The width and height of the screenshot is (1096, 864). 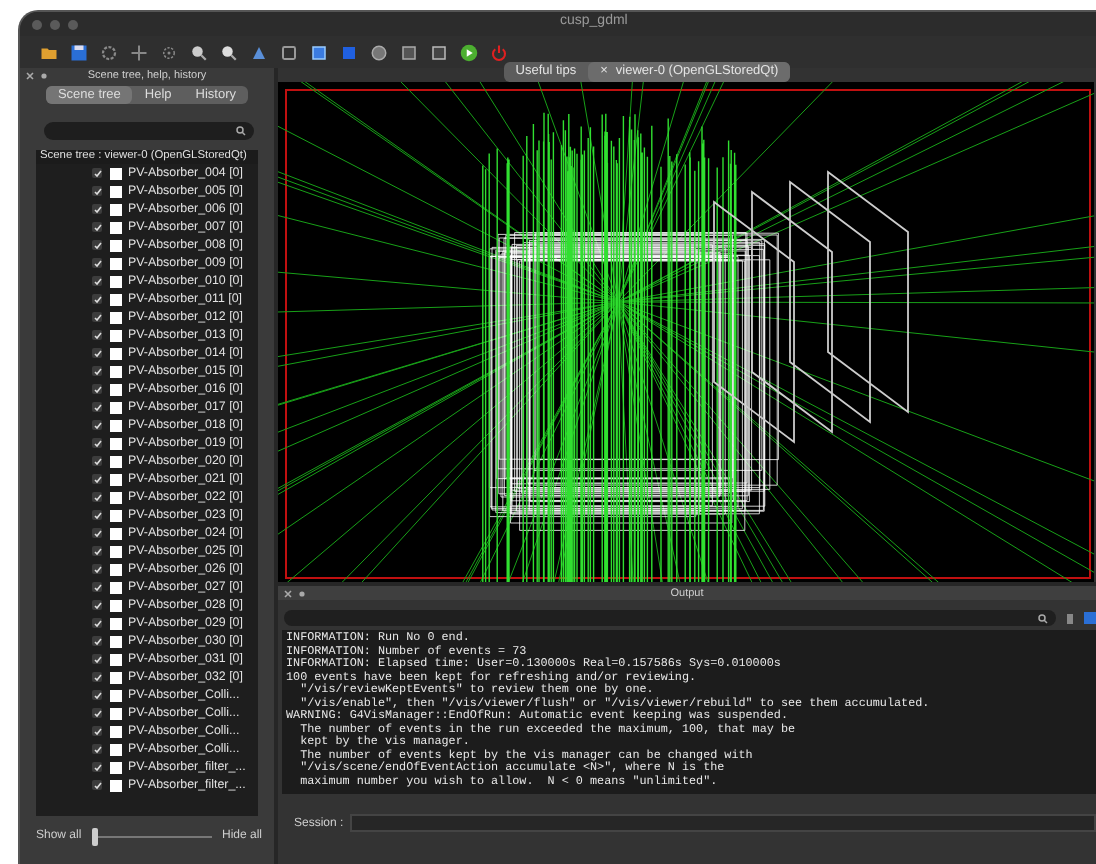 I want to click on session-field, so click(x=722, y=823).